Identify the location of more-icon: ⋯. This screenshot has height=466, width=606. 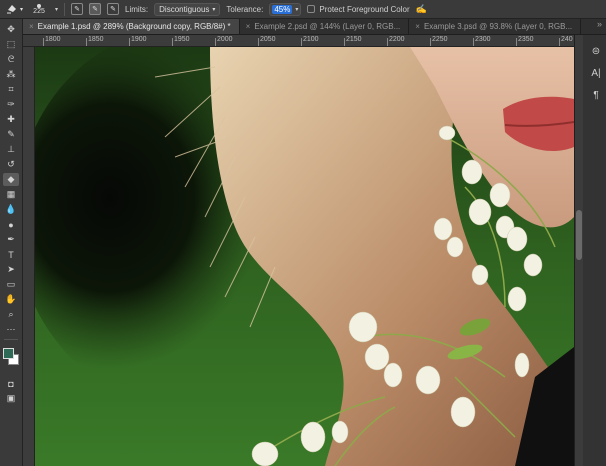
(11, 329).